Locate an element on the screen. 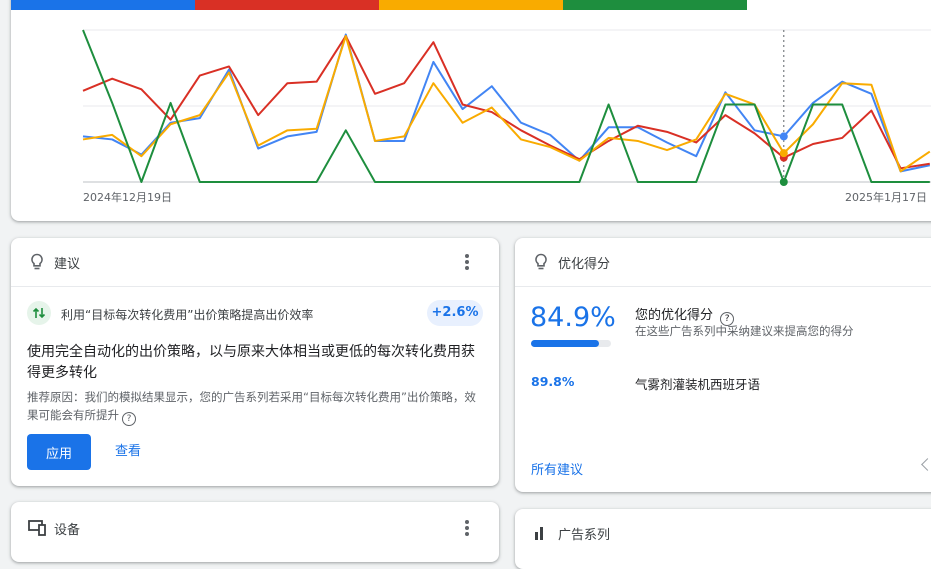 Image resolution: width=931 pixels, height=569 pixels. score-progress-fill is located at coordinates (565, 343).